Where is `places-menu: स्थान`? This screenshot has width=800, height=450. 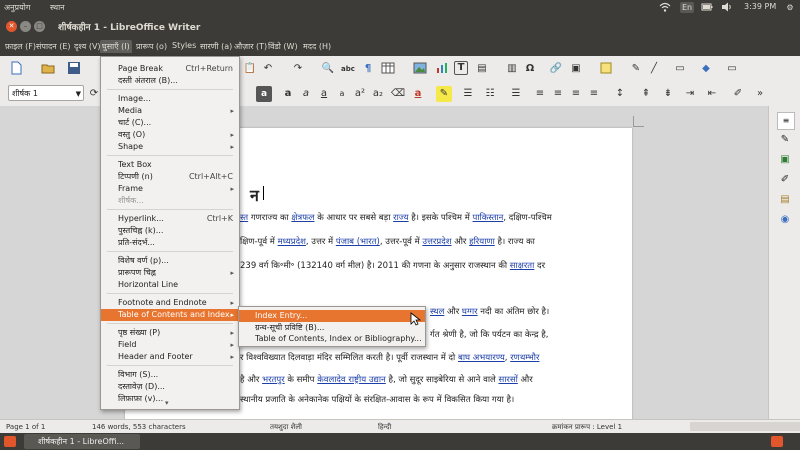 places-menu: स्थान is located at coordinates (57, 7).